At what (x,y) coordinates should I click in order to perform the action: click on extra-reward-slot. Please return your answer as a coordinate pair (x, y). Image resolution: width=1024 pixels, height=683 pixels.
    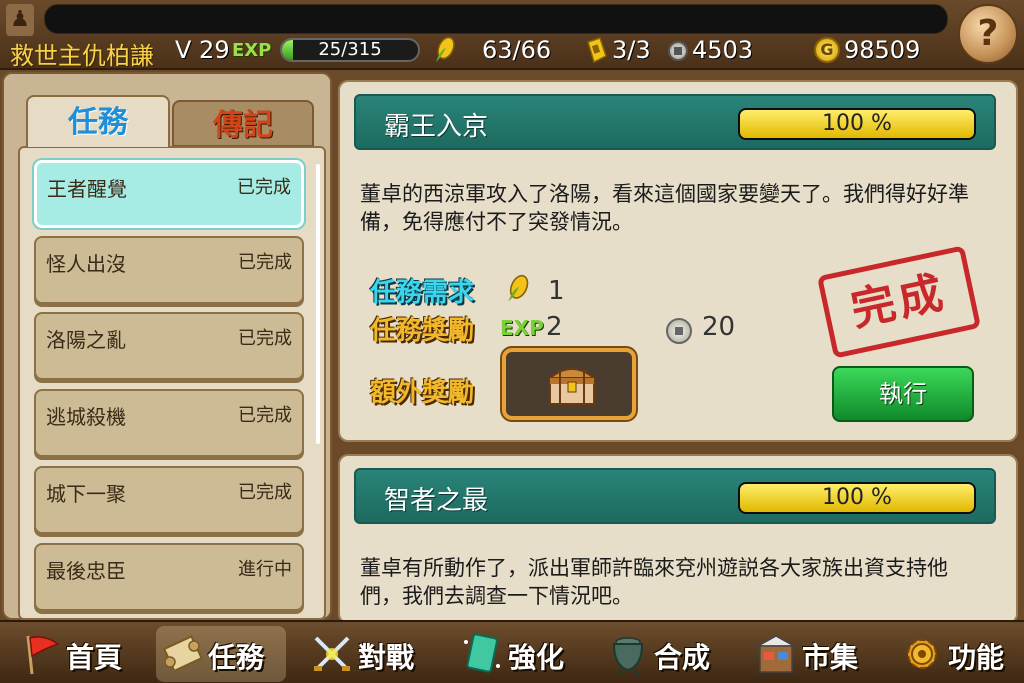
    Looking at the image, I should click on (569, 384).